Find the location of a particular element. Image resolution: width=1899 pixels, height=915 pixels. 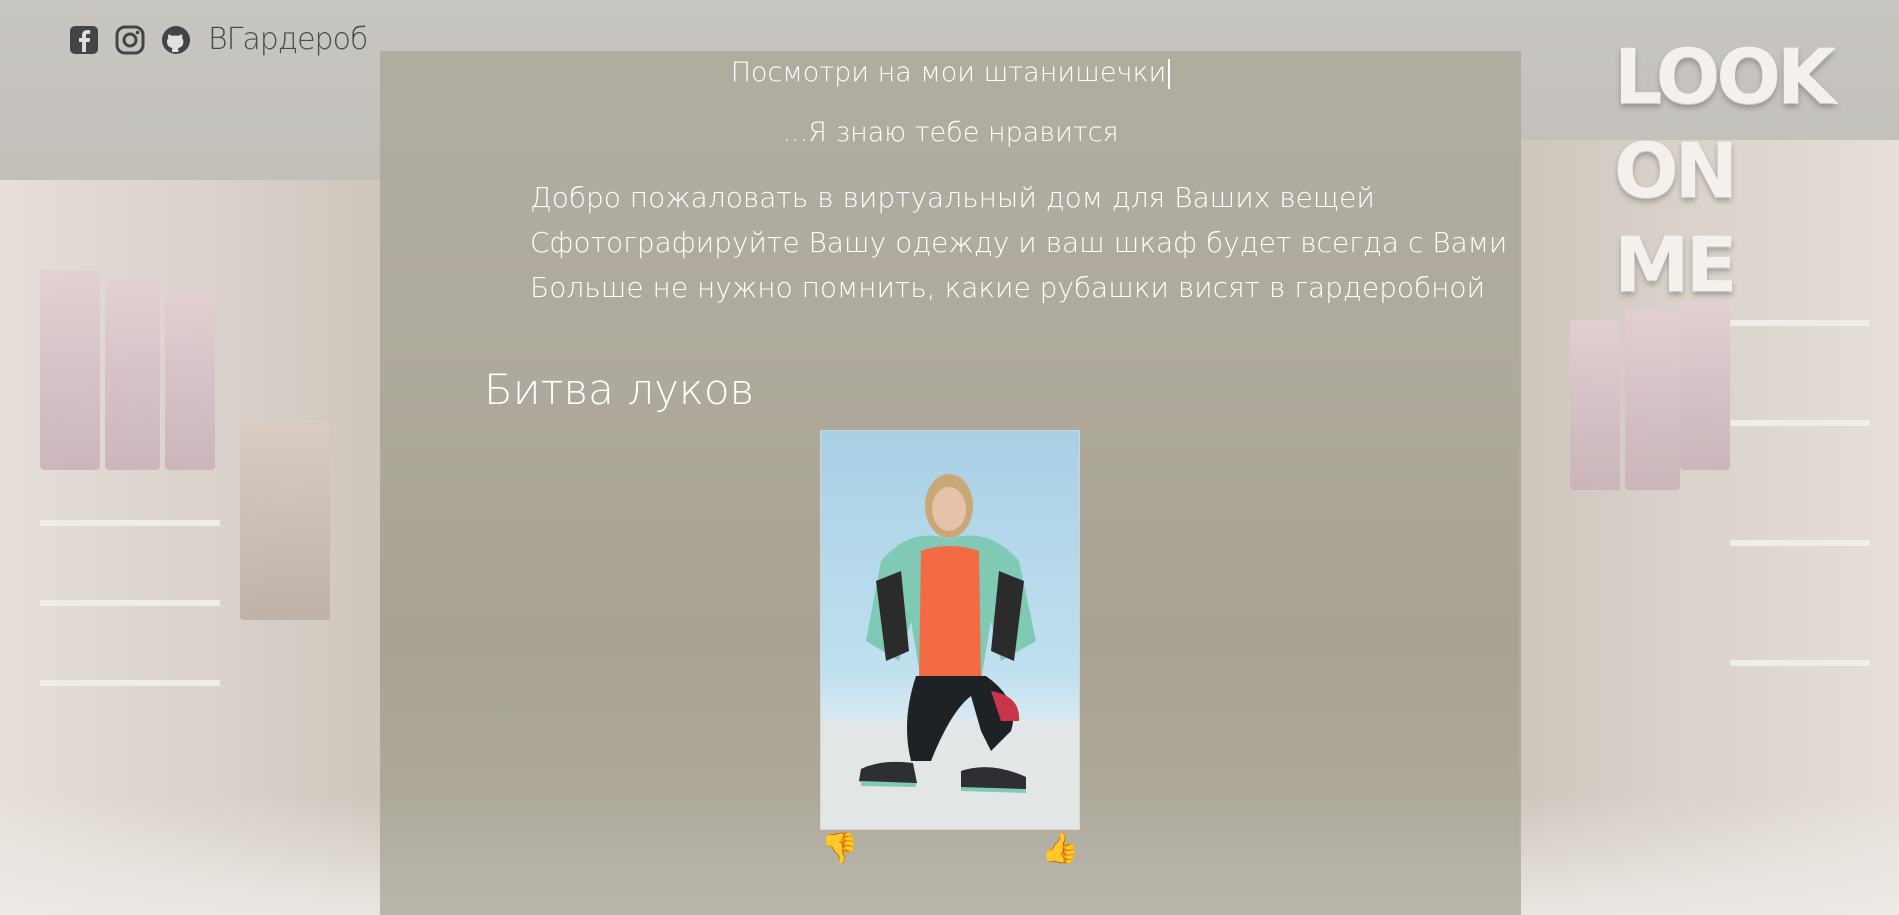

tagline-main-text: Посмотри на мои штанишечки is located at coordinates (948, 72).